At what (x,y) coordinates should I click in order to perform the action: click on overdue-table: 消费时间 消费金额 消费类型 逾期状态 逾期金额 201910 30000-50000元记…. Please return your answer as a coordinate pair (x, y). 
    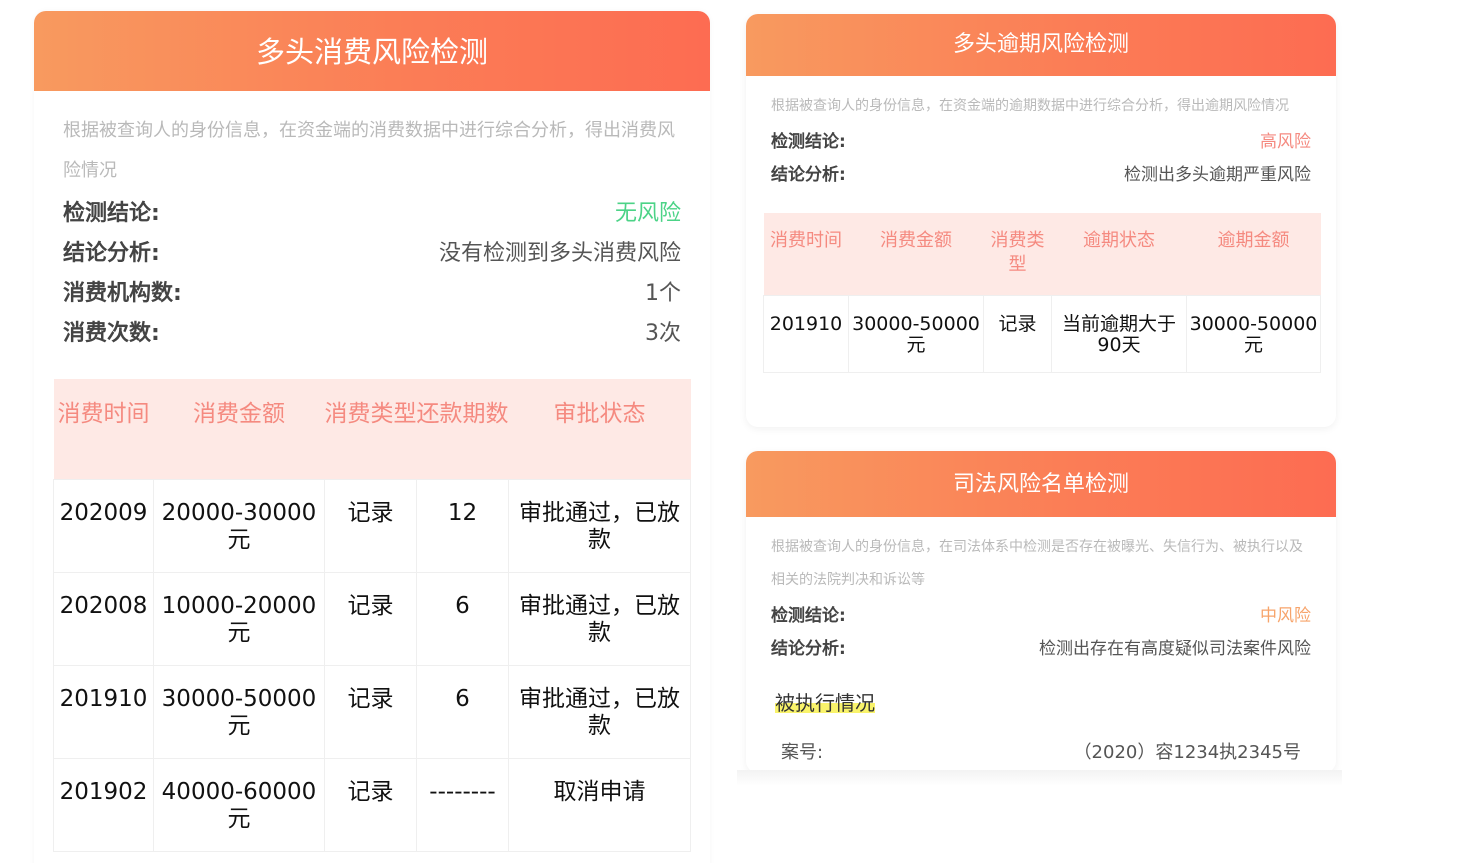
    Looking at the image, I should click on (1042, 293).